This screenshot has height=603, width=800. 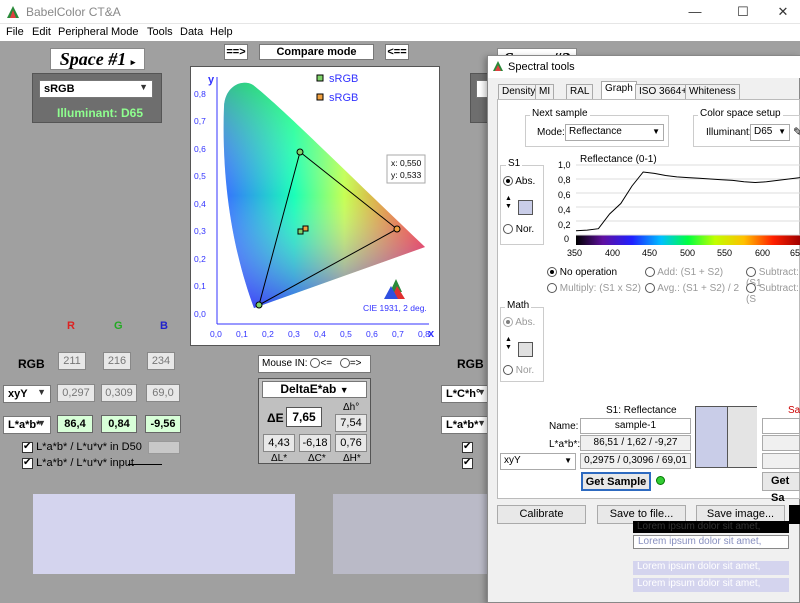 What do you see at coordinates (635, 426) in the screenshot?
I see `sample-name-field: sample-1` at bounding box center [635, 426].